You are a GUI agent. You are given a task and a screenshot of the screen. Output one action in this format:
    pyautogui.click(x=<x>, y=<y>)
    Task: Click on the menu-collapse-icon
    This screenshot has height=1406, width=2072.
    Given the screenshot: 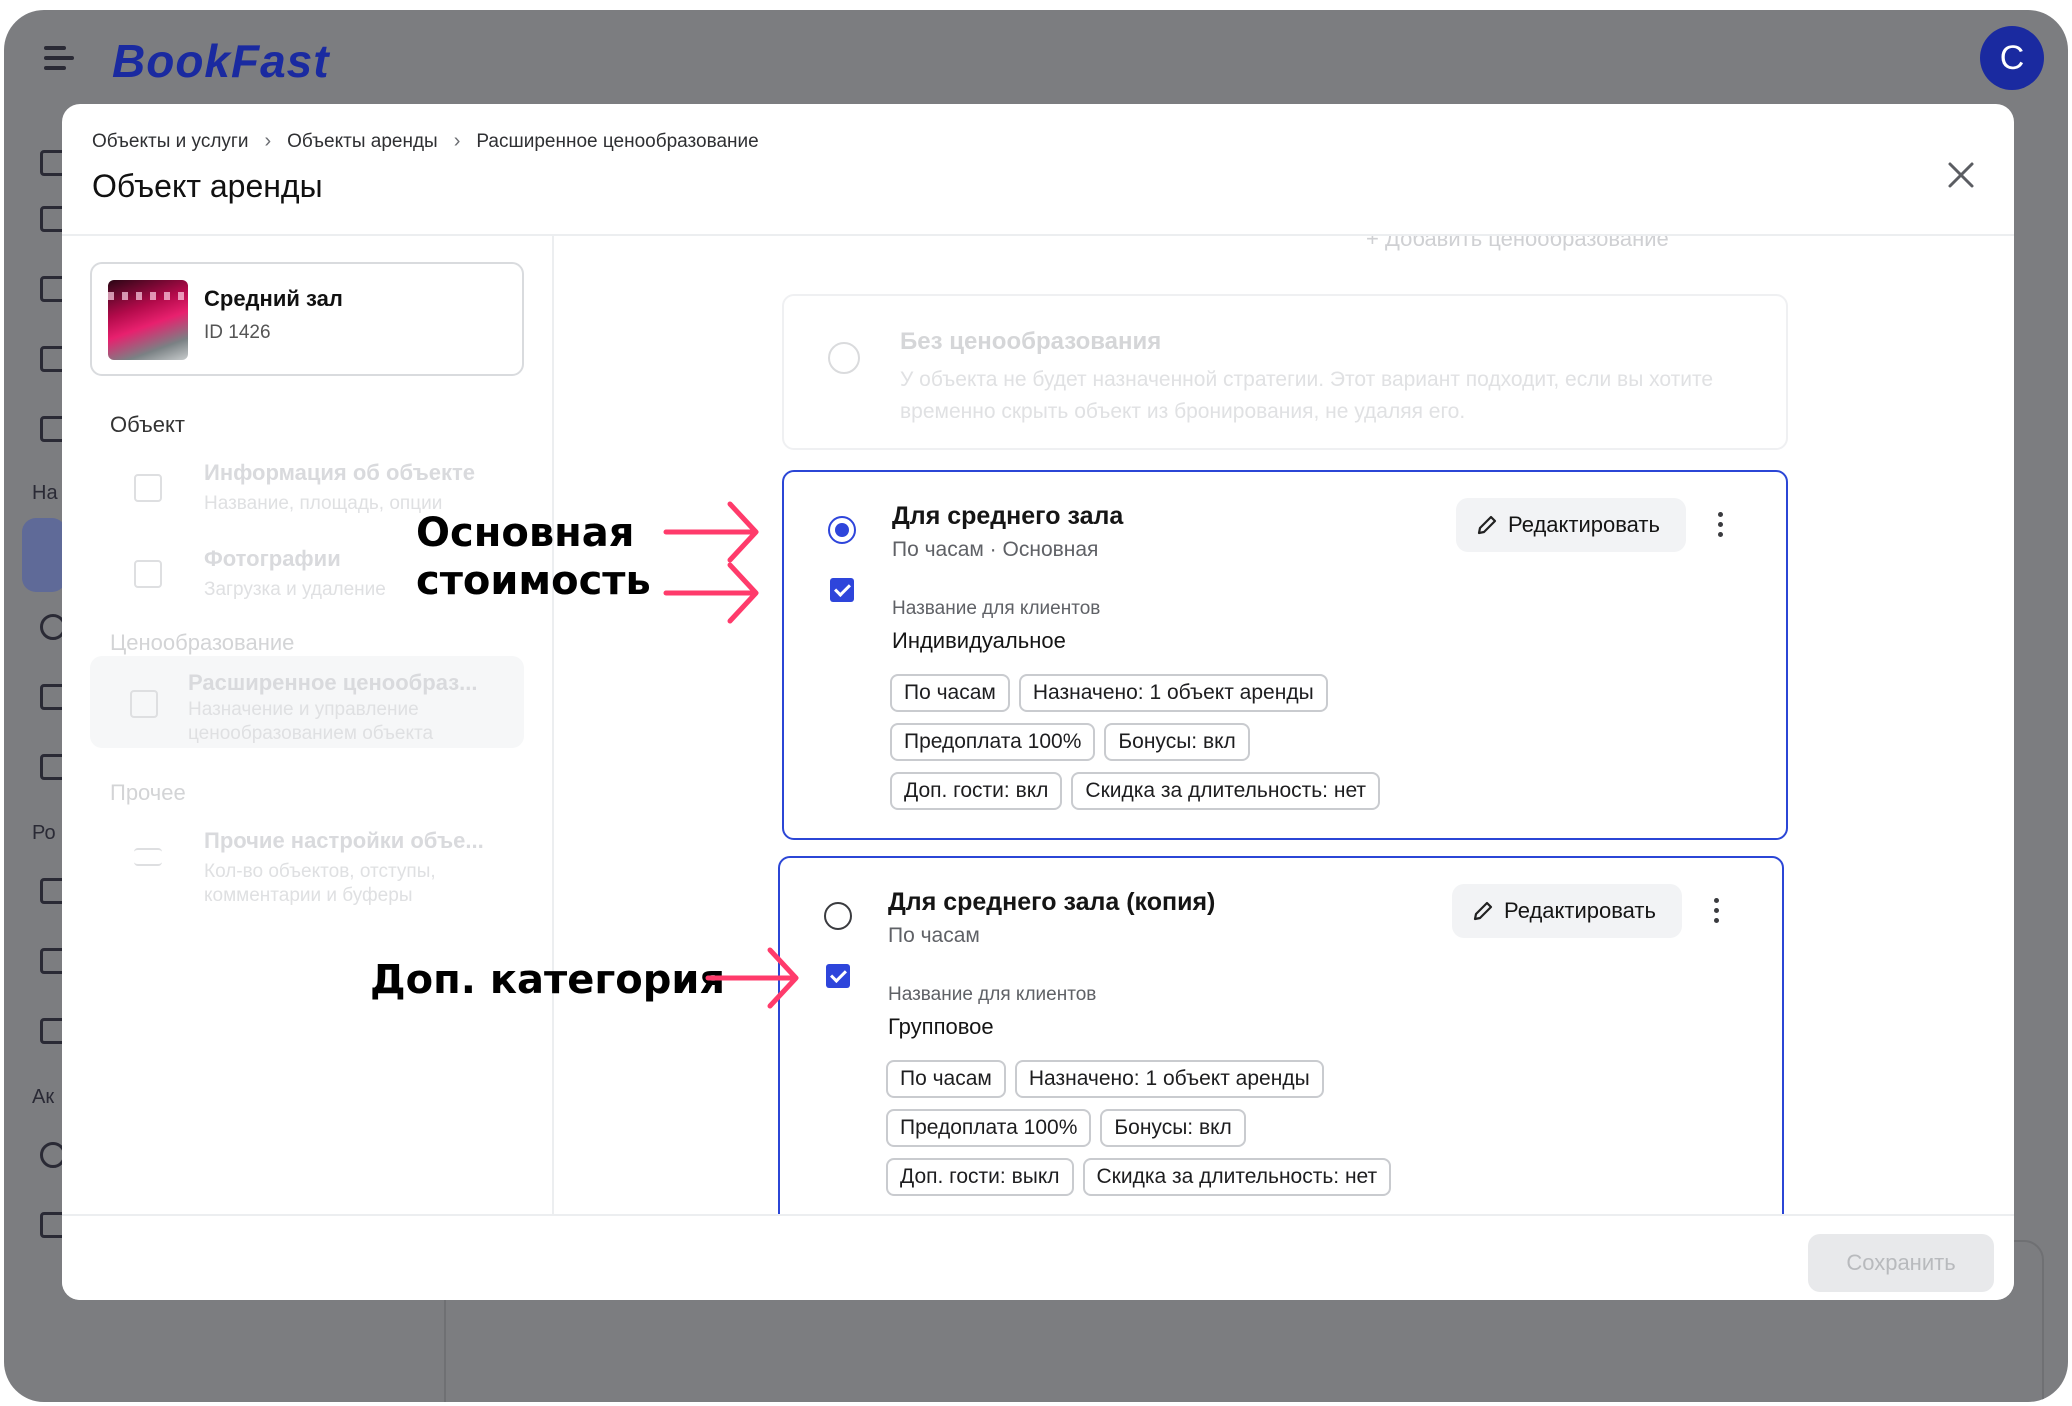 What is the action you would take?
    pyautogui.click(x=62, y=61)
    